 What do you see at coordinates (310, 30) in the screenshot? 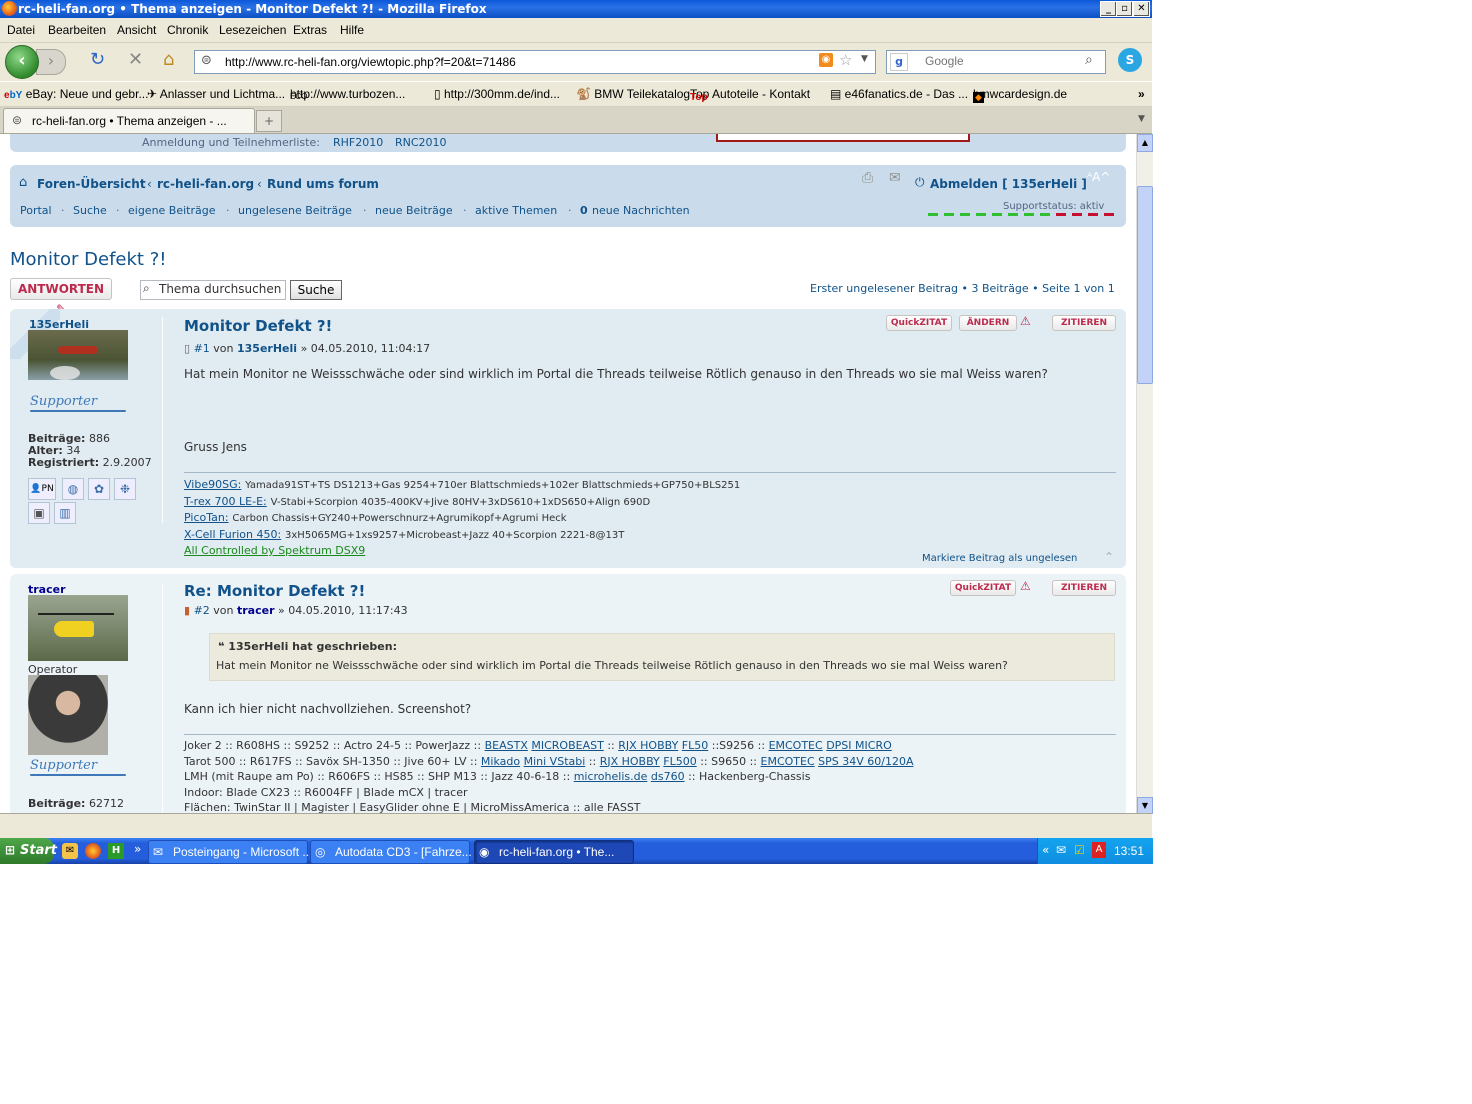
I see `menu-extras: Extras` at bounding box center [310, 30].